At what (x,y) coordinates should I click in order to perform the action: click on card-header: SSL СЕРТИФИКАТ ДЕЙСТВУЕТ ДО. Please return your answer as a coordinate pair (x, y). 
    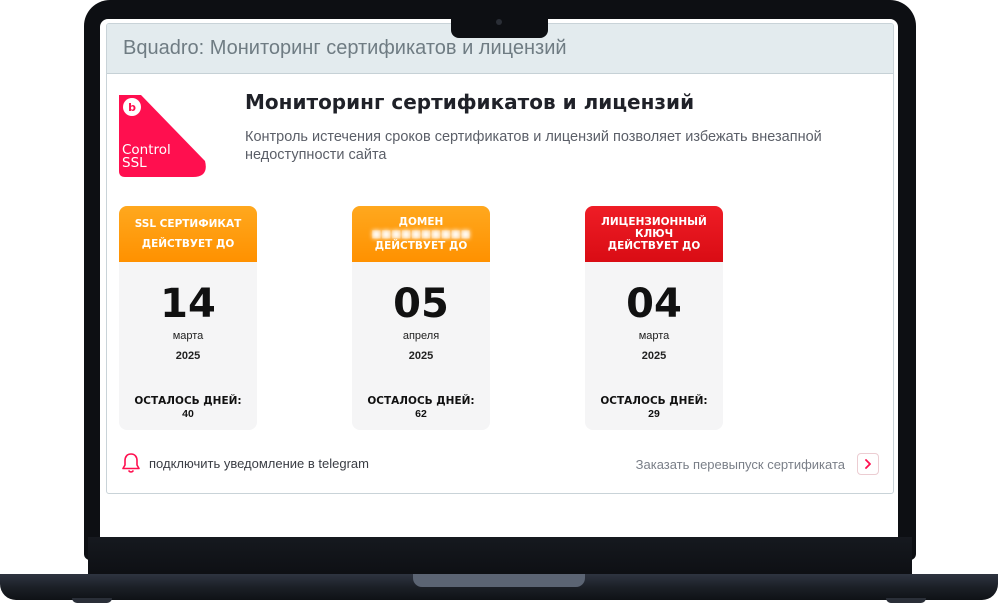
    Looking at the image, I should click on (188, 234).